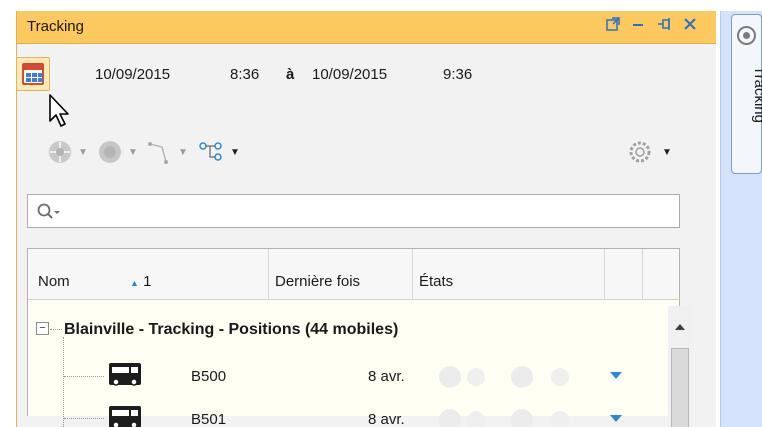 Image resolution: width=762 pixels, height=427 pixels. What do you see at coordinates (680, 387) in the screenshot?
I see `scroll-thumb` at bounding box center [680, 387].